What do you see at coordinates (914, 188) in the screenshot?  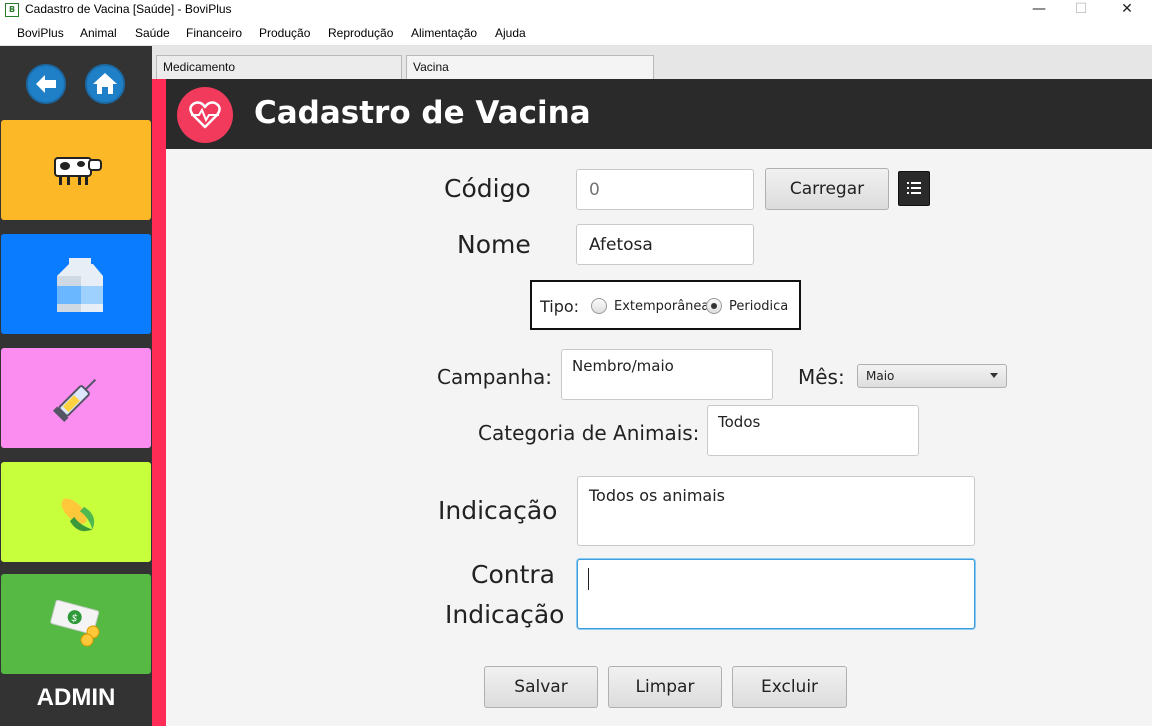 I see `list-icon` at bounding box center [914, 188].